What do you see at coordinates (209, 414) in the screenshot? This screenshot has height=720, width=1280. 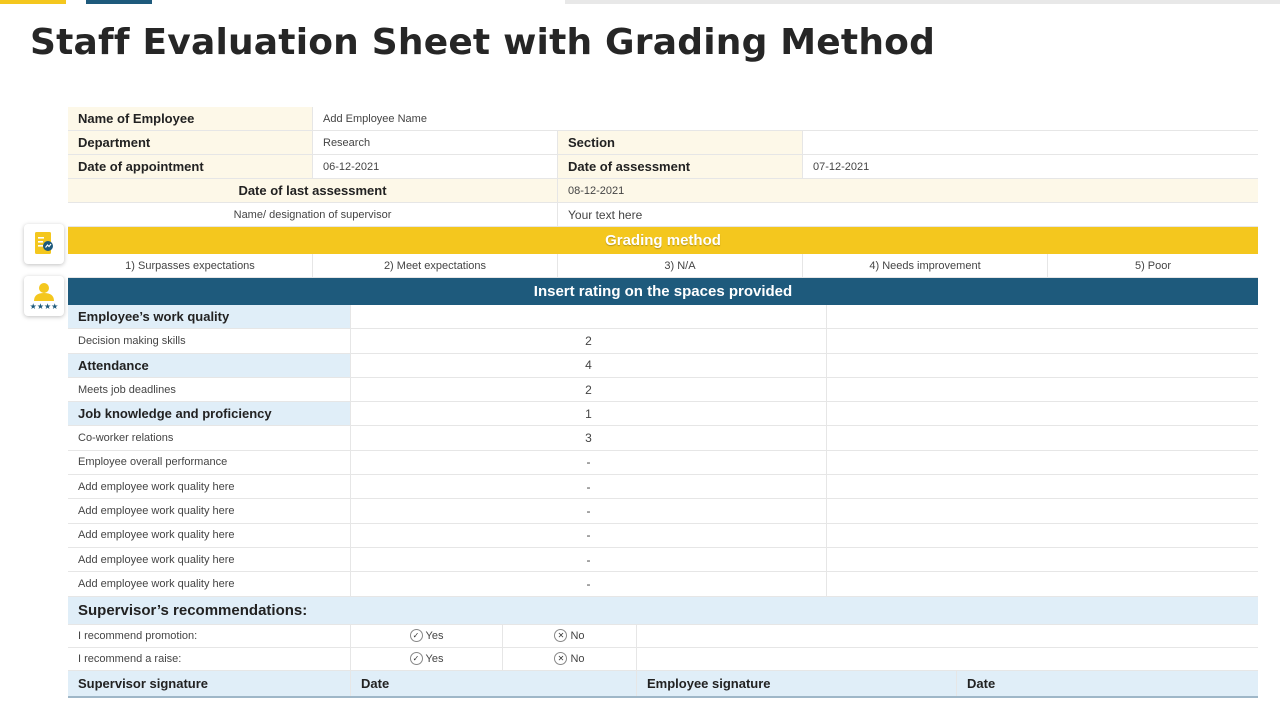 I see `rating-criterion: Job knowledge and proficiency` at bounding box center [209, 414].